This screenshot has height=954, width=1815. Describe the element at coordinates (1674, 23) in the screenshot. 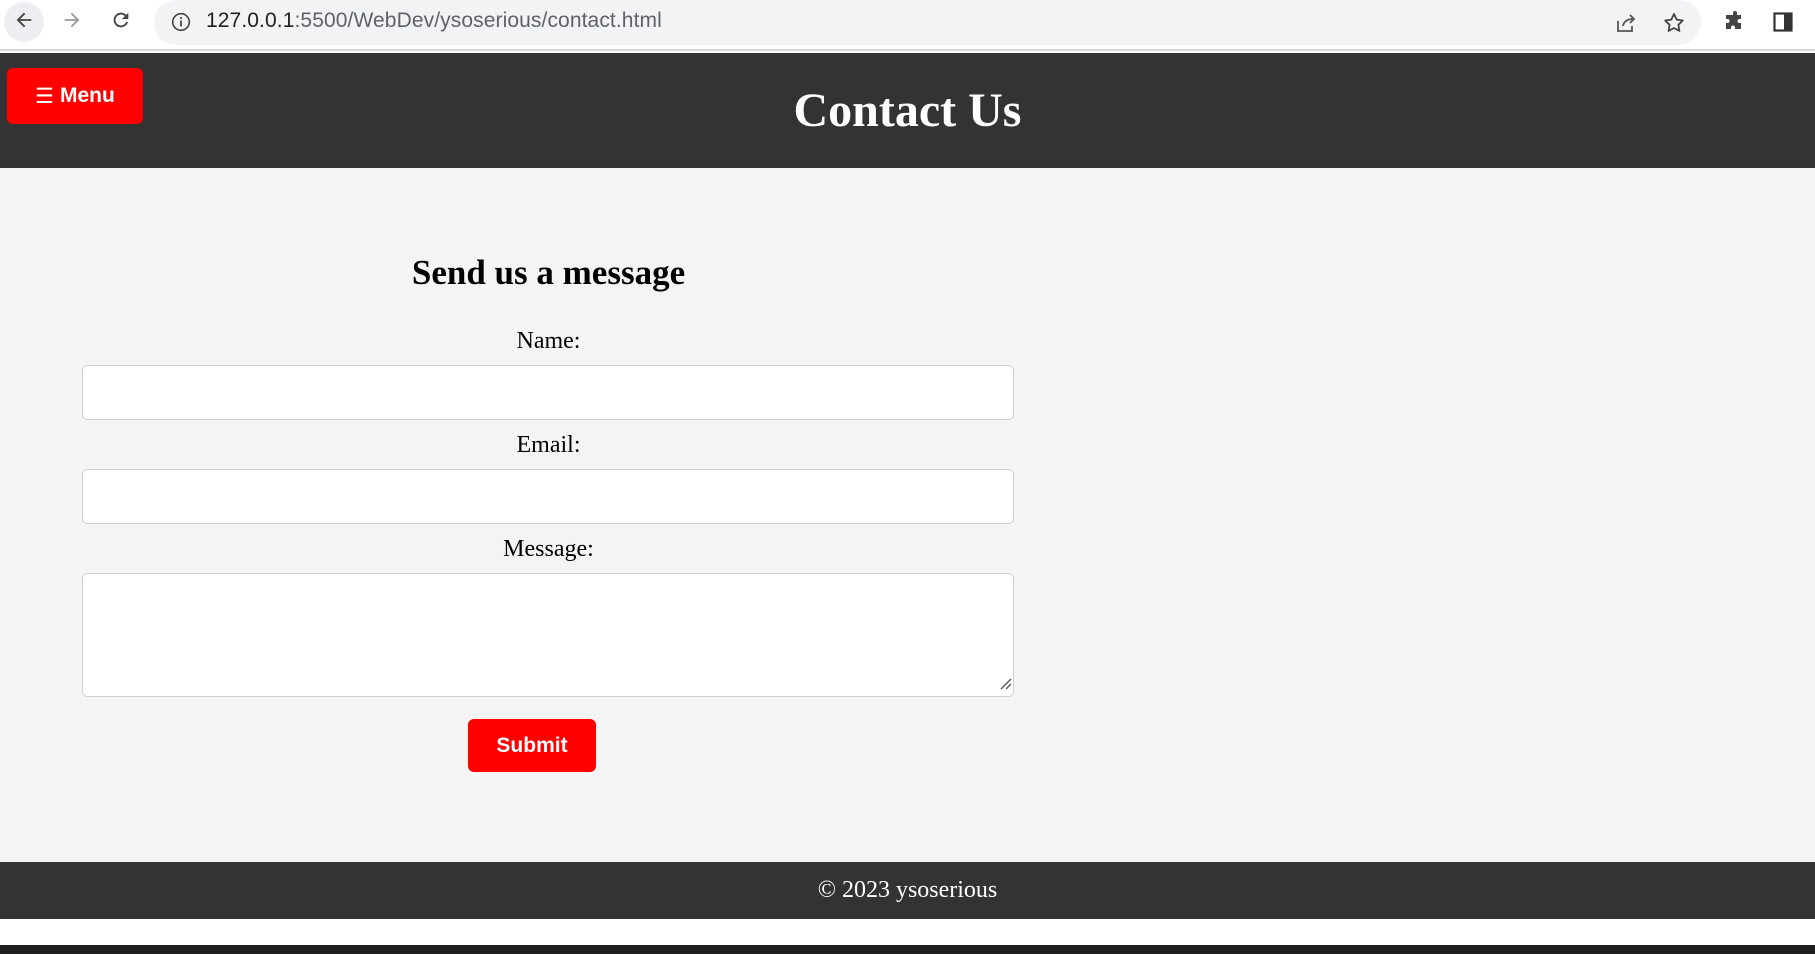

I see `star-icon` at that location.